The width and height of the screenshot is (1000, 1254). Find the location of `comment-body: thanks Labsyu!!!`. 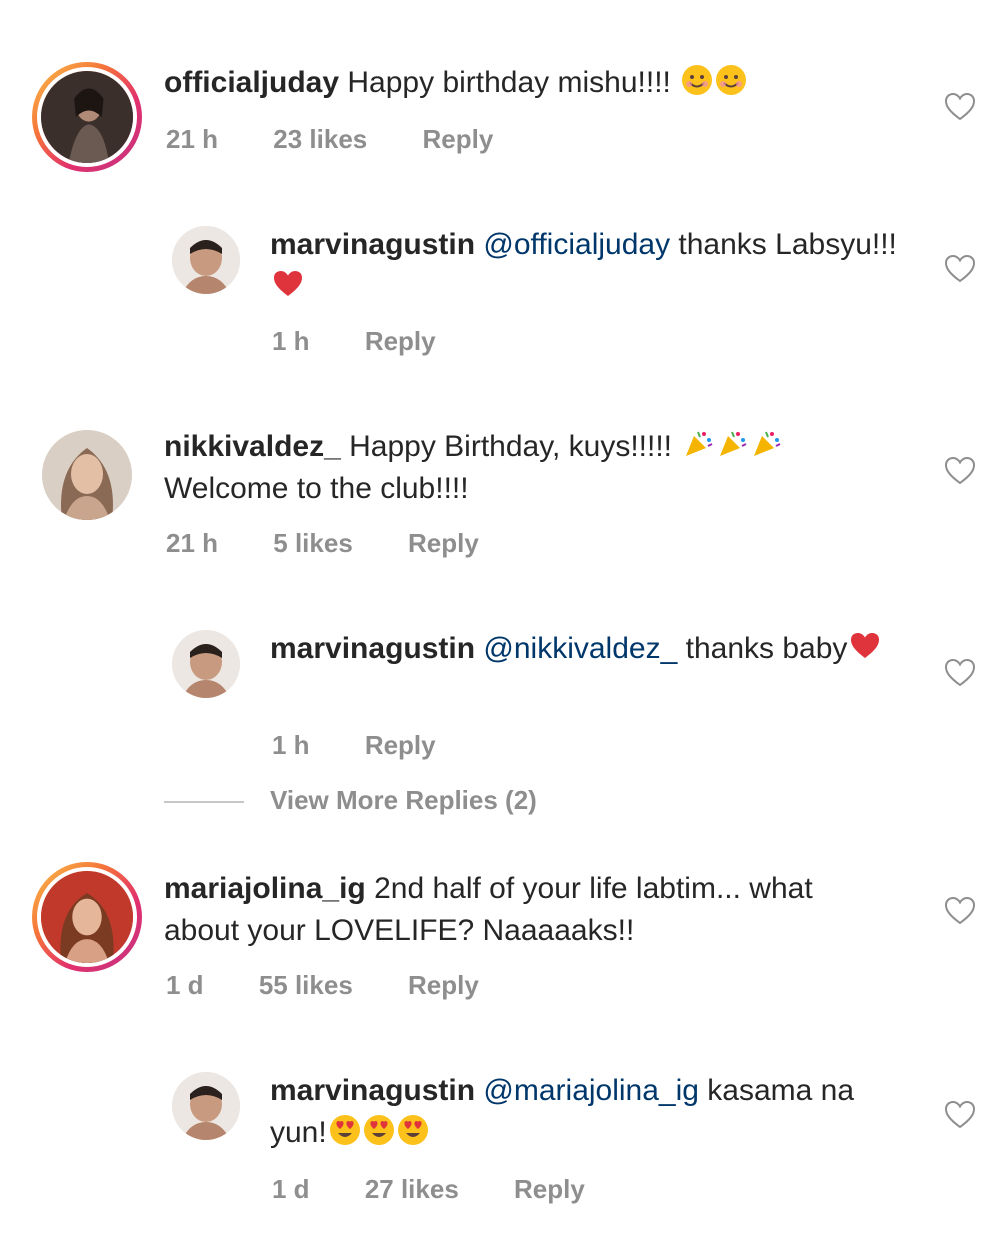

comment-body: thanks Labsyu!!! is located at coordinates (783, 244).